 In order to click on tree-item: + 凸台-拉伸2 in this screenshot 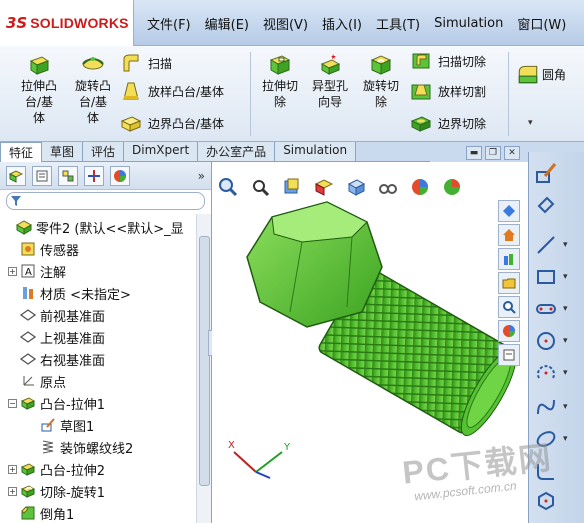, I will do `click(56, 469)`.